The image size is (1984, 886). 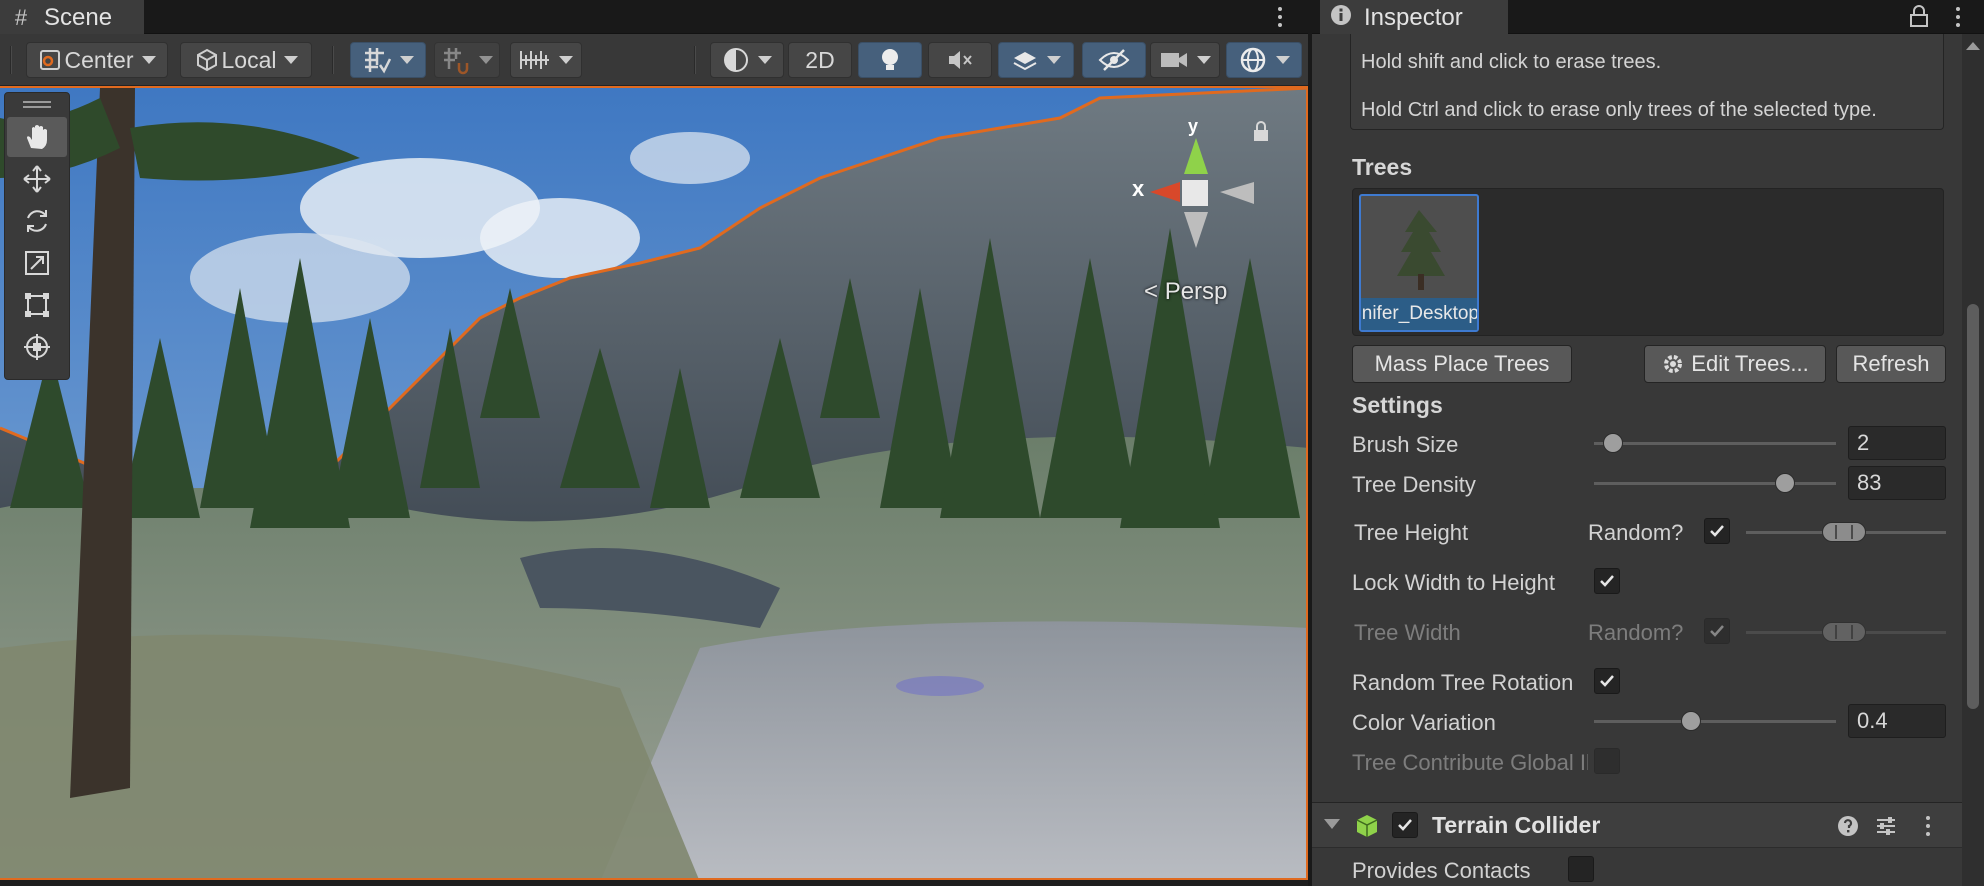 I want to click on gear-icon, so click(x=1673, y=364).